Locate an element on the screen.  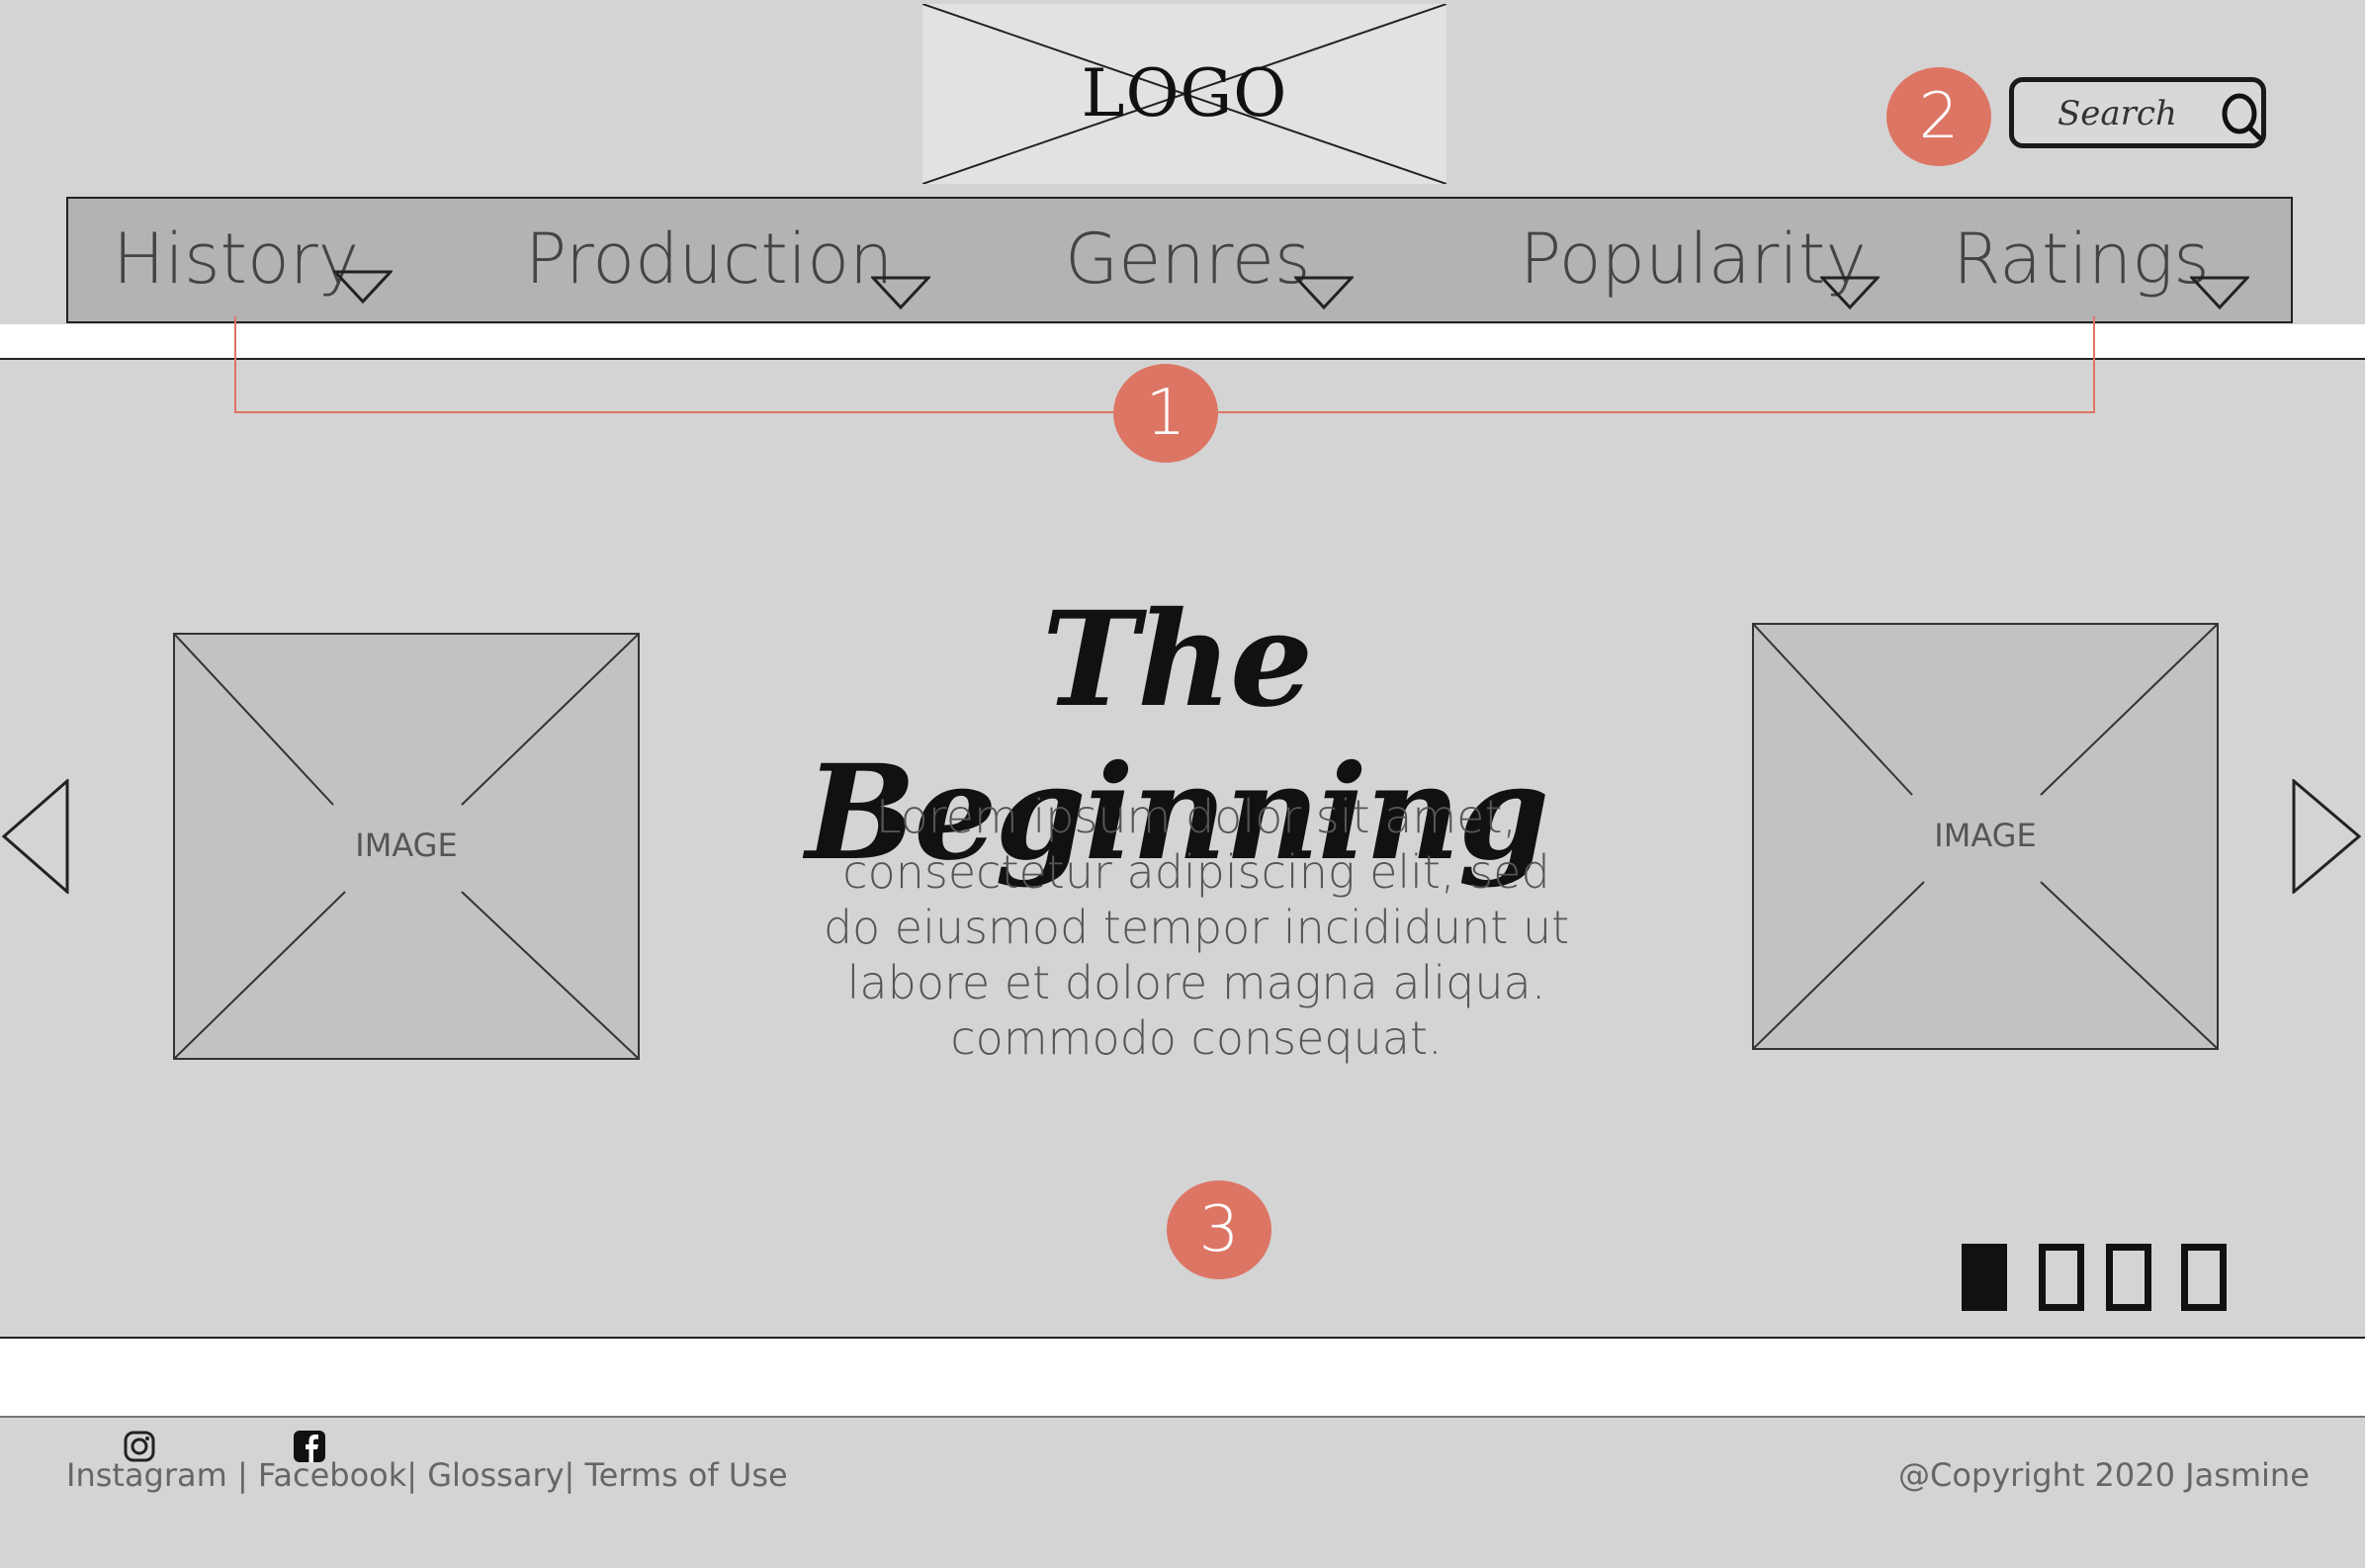
nav-item-label: Genres is located at coordinates (1188, 259).